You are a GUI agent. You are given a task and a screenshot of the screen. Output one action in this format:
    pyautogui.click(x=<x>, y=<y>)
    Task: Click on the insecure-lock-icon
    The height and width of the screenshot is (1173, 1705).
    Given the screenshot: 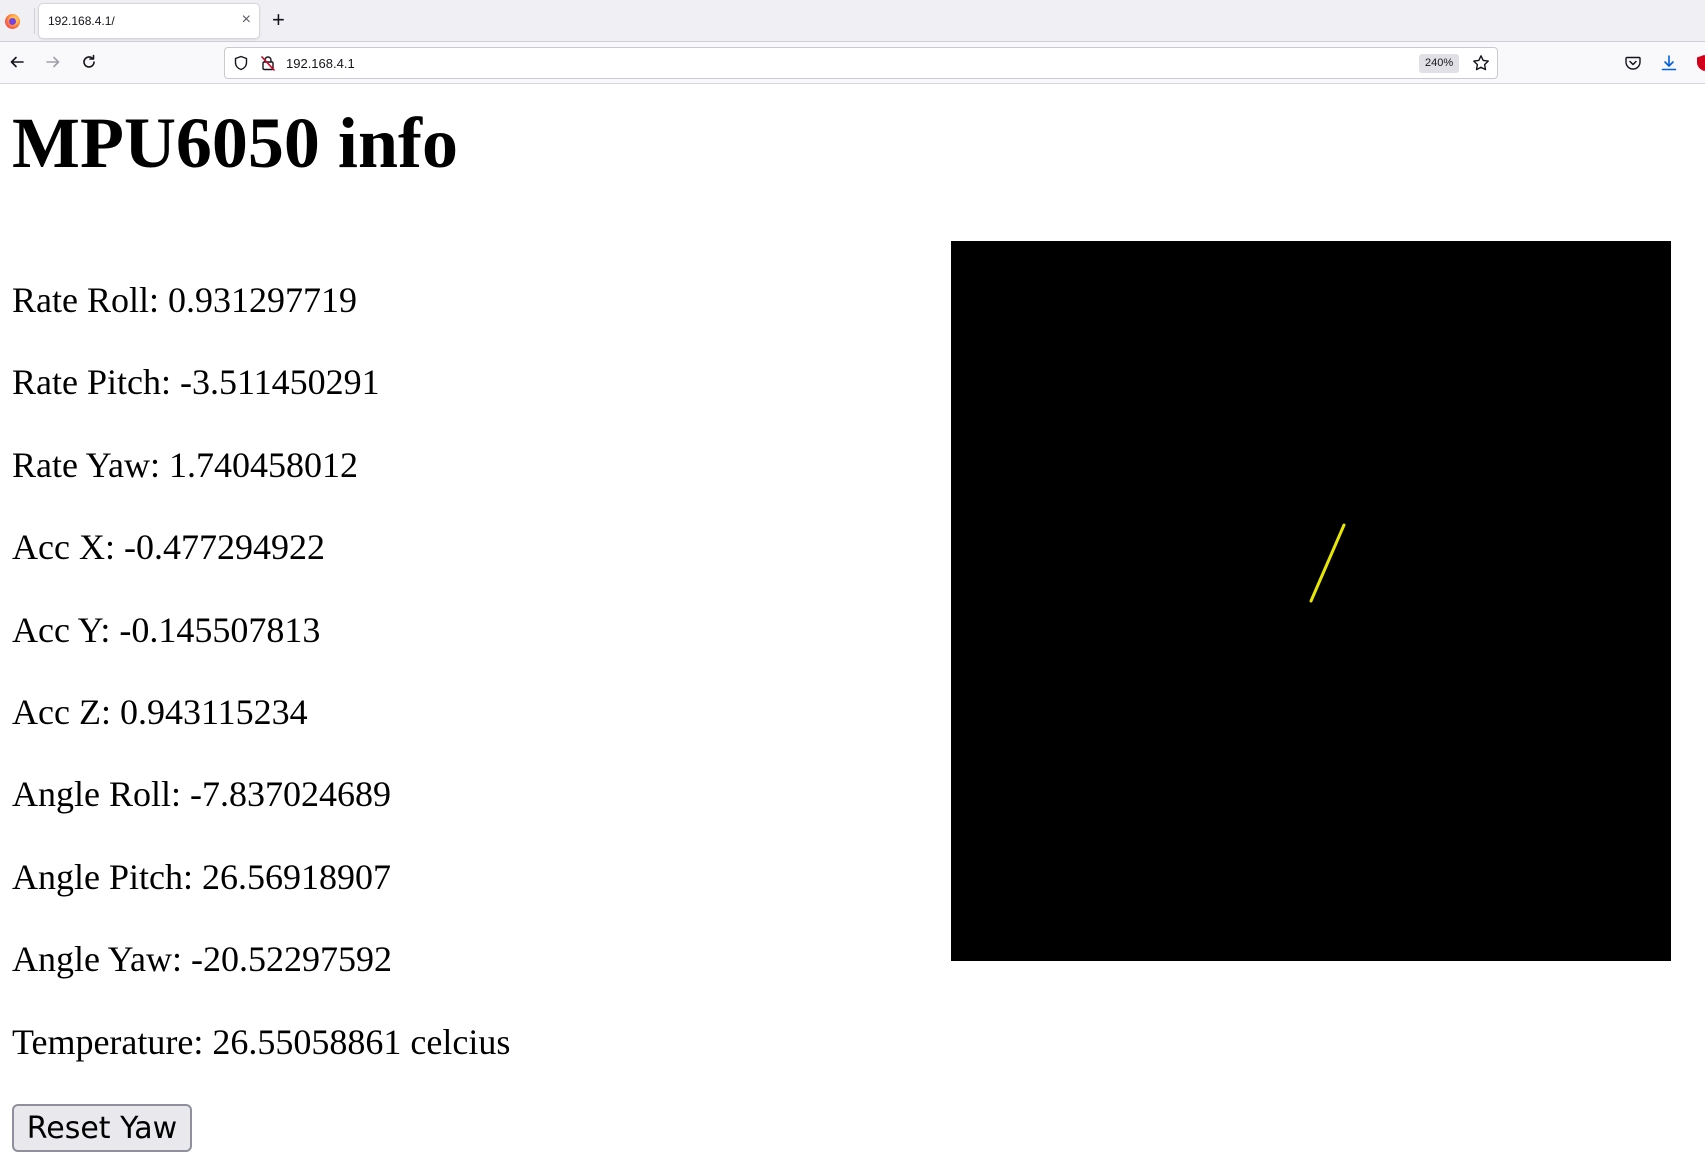 What is the action you would take?
    pyautogui.click(x=268, y=63)
    